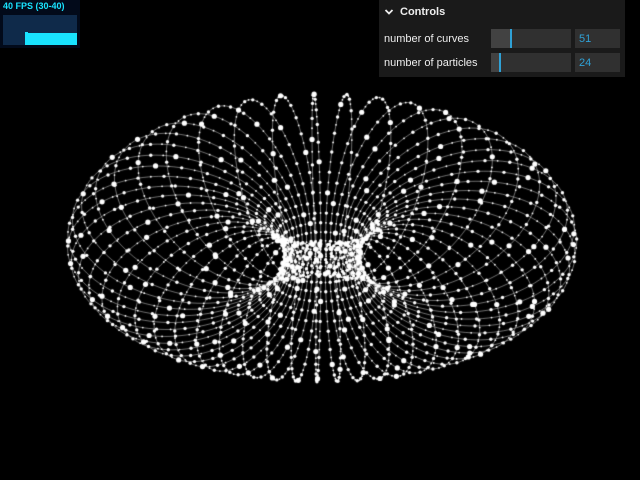  What do you see at coordinates (51, 39) in the screenshot?
I see `fps-graph-bar-current` at bounding box center [51, 39].